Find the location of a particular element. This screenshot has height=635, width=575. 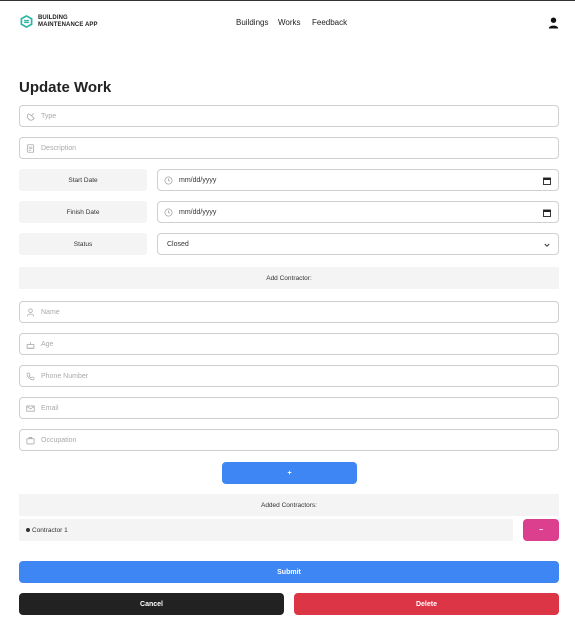

finish-date-label: Finish Date is located at coordinates (83, 212).